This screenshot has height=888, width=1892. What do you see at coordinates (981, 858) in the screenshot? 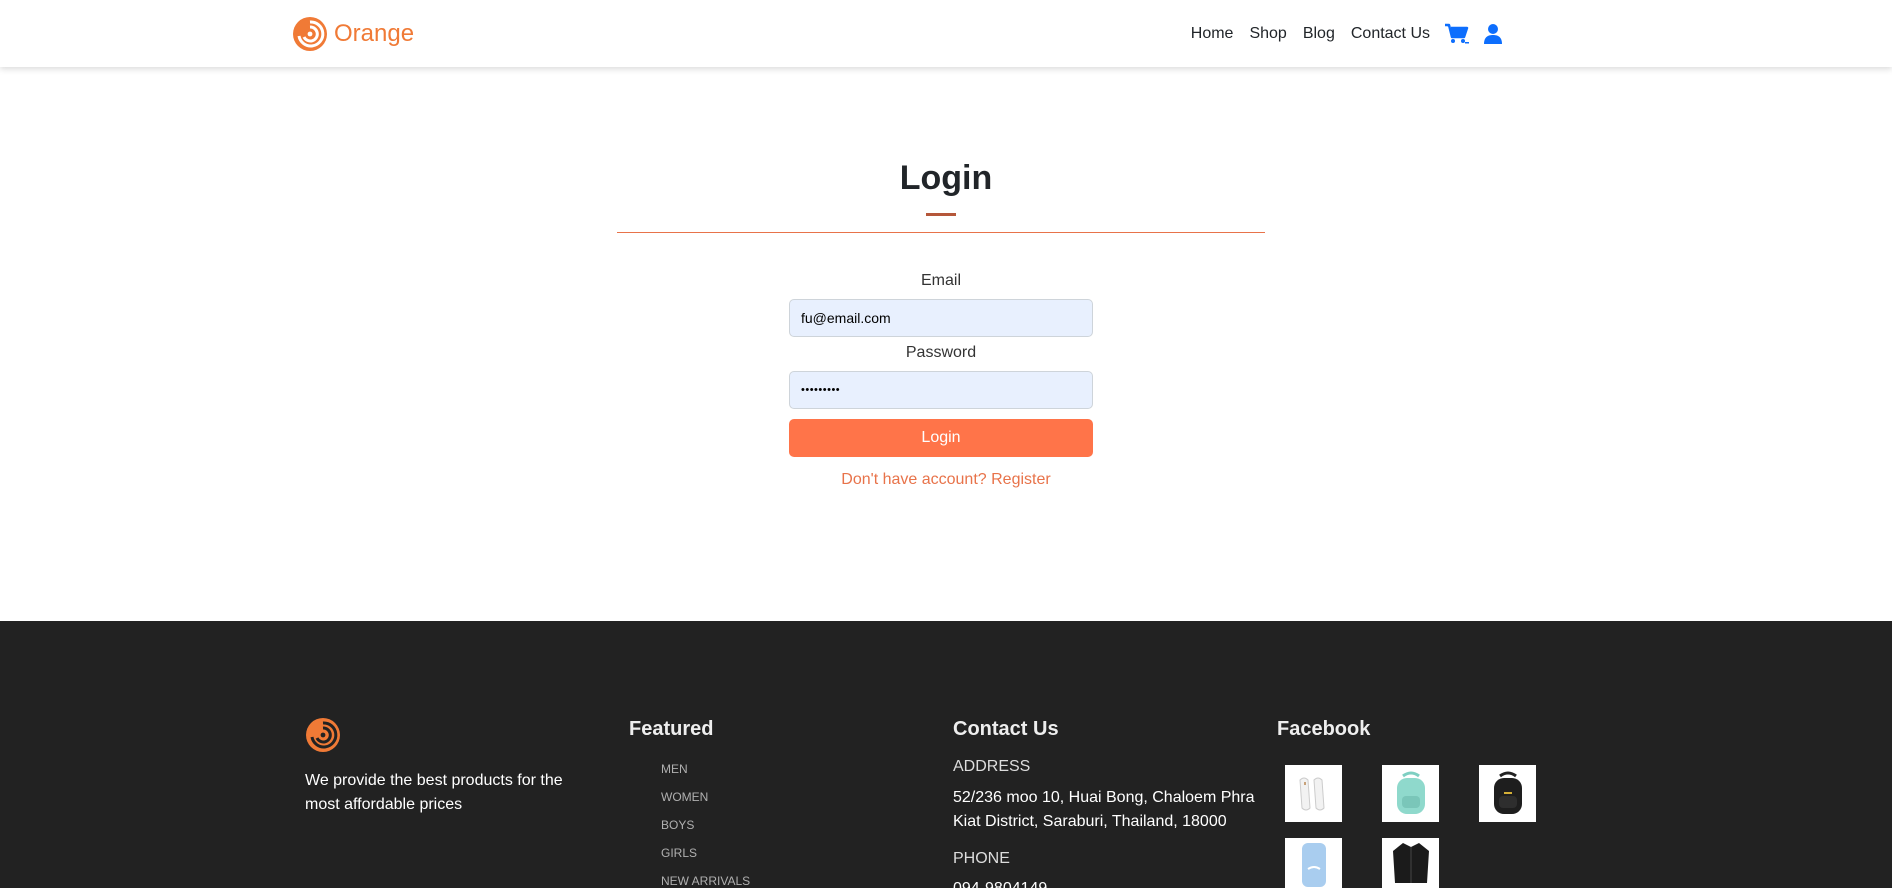
I see `phone-label: PHONE` at bounding box center [981, 858].